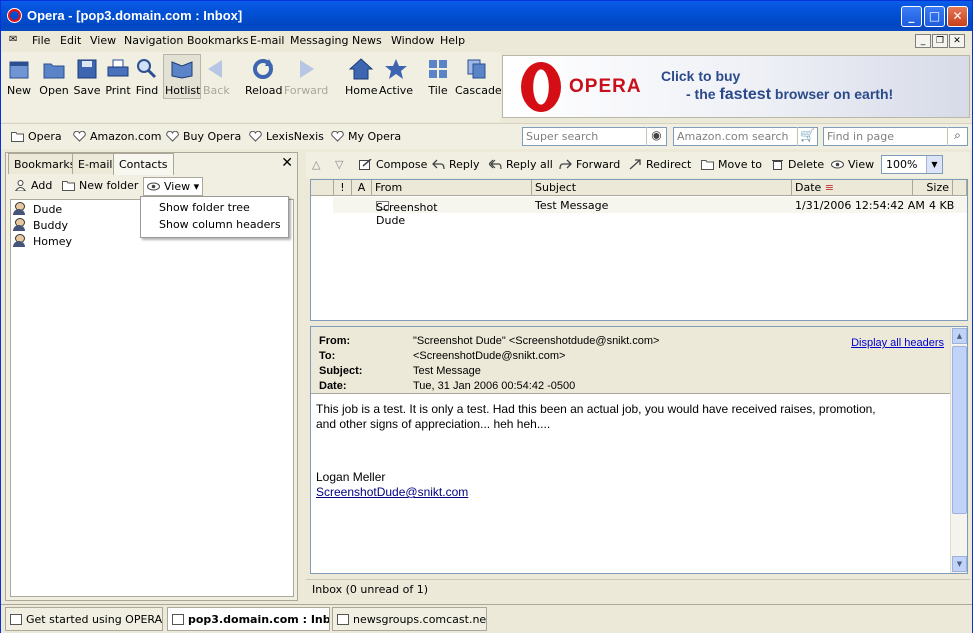 The width and height of the screenshot is (973, 633). What do you see at coordinates (153, 40) in the screenshot?
I see `menu-navigation: Navigation` at bounding box center [153, 40].